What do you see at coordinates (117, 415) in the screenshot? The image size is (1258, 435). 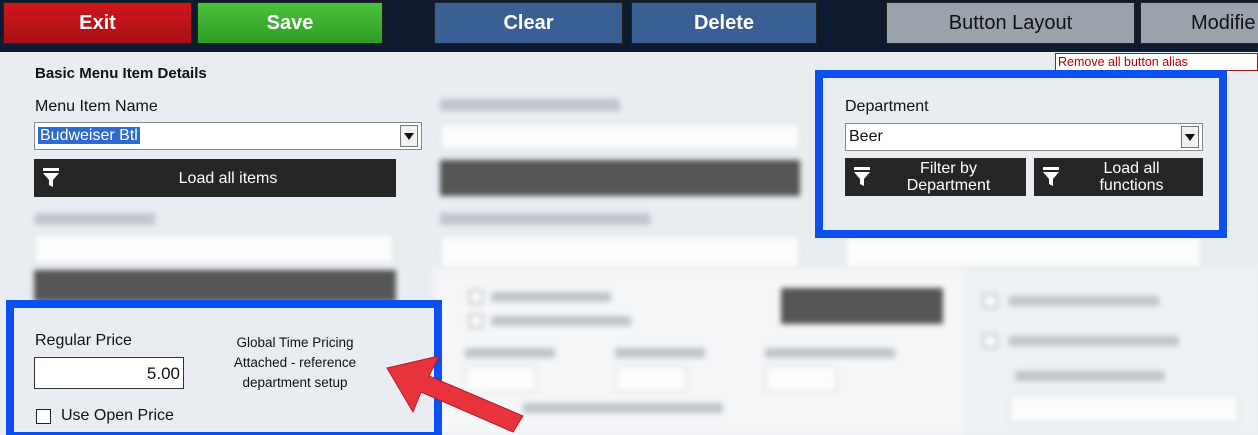 I see `use-open-price-label: Use Open Price` at bounding box center [117, 415].